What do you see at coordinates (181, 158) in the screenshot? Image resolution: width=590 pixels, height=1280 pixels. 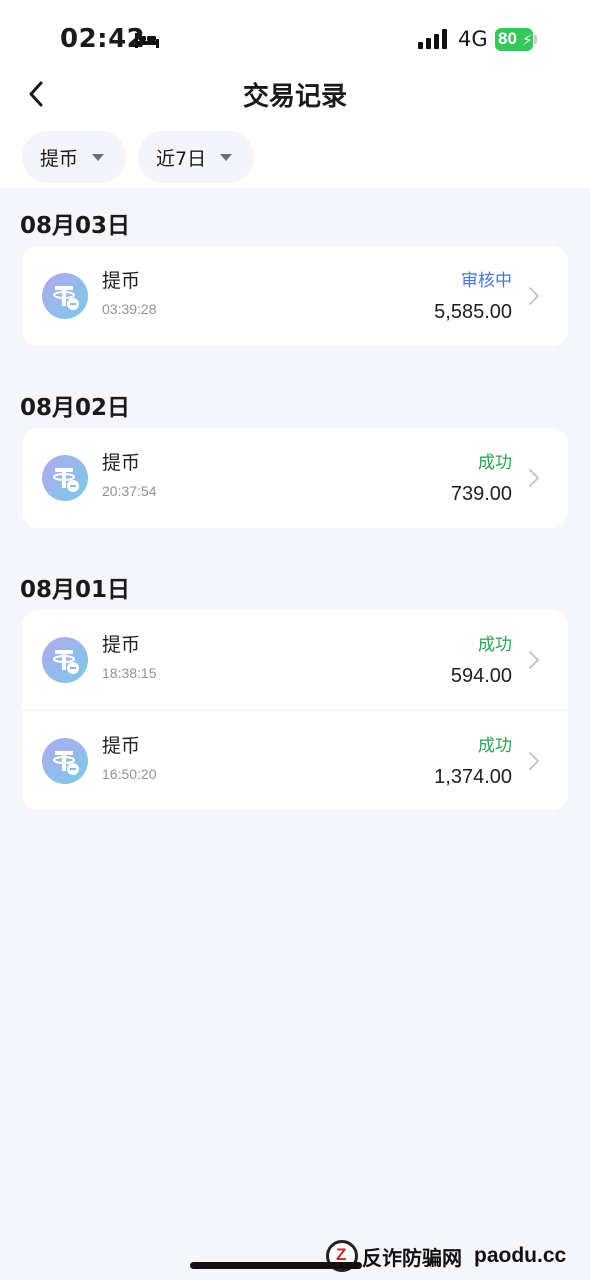 I see `filter-period-label: 近7日` at bounding box center [181, 158].